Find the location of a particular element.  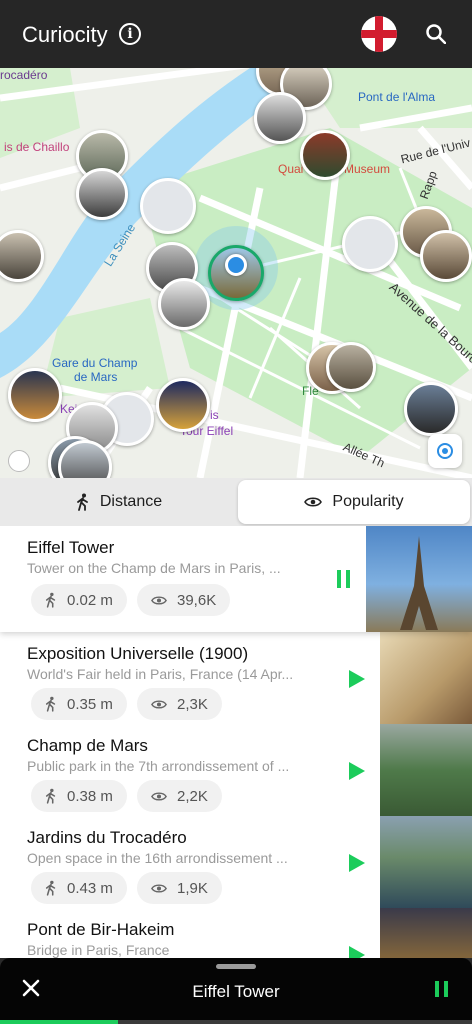

map-label: Gare du Champ is located at coordinates (95, 363).